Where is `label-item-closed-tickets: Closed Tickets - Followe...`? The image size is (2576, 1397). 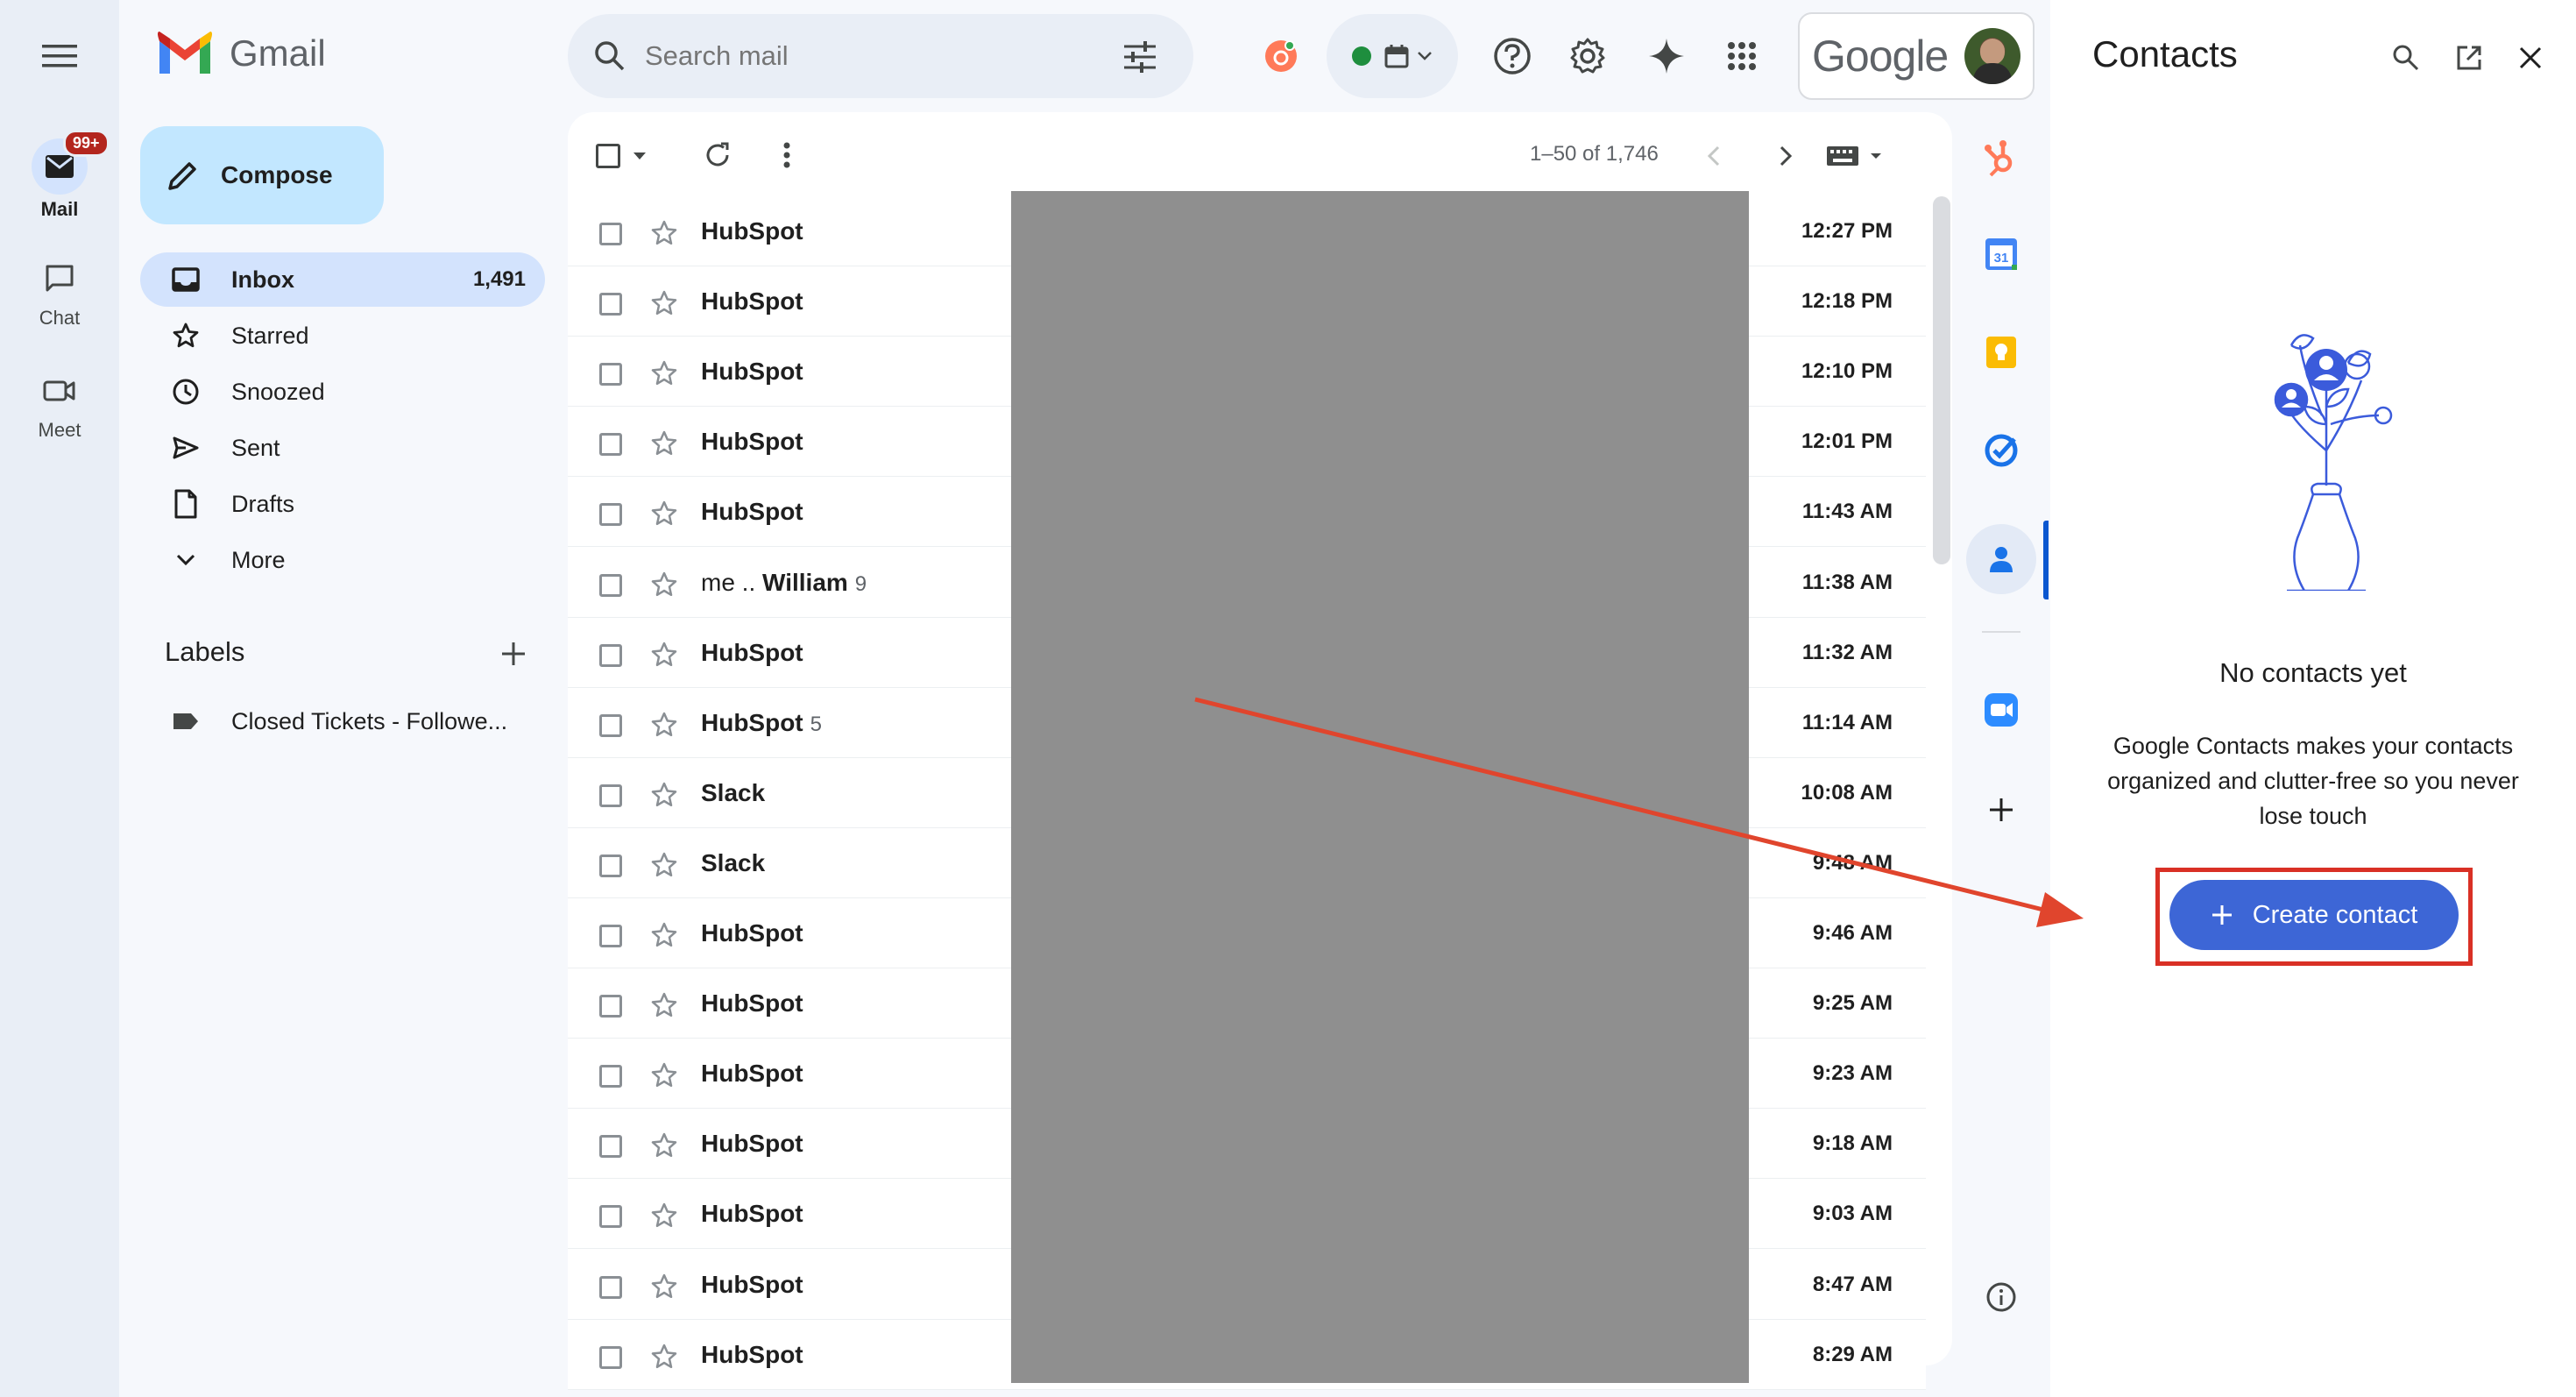 label-item-closed-tickets: Closed Tickets - Followe... is located at coordinates (342, 721).